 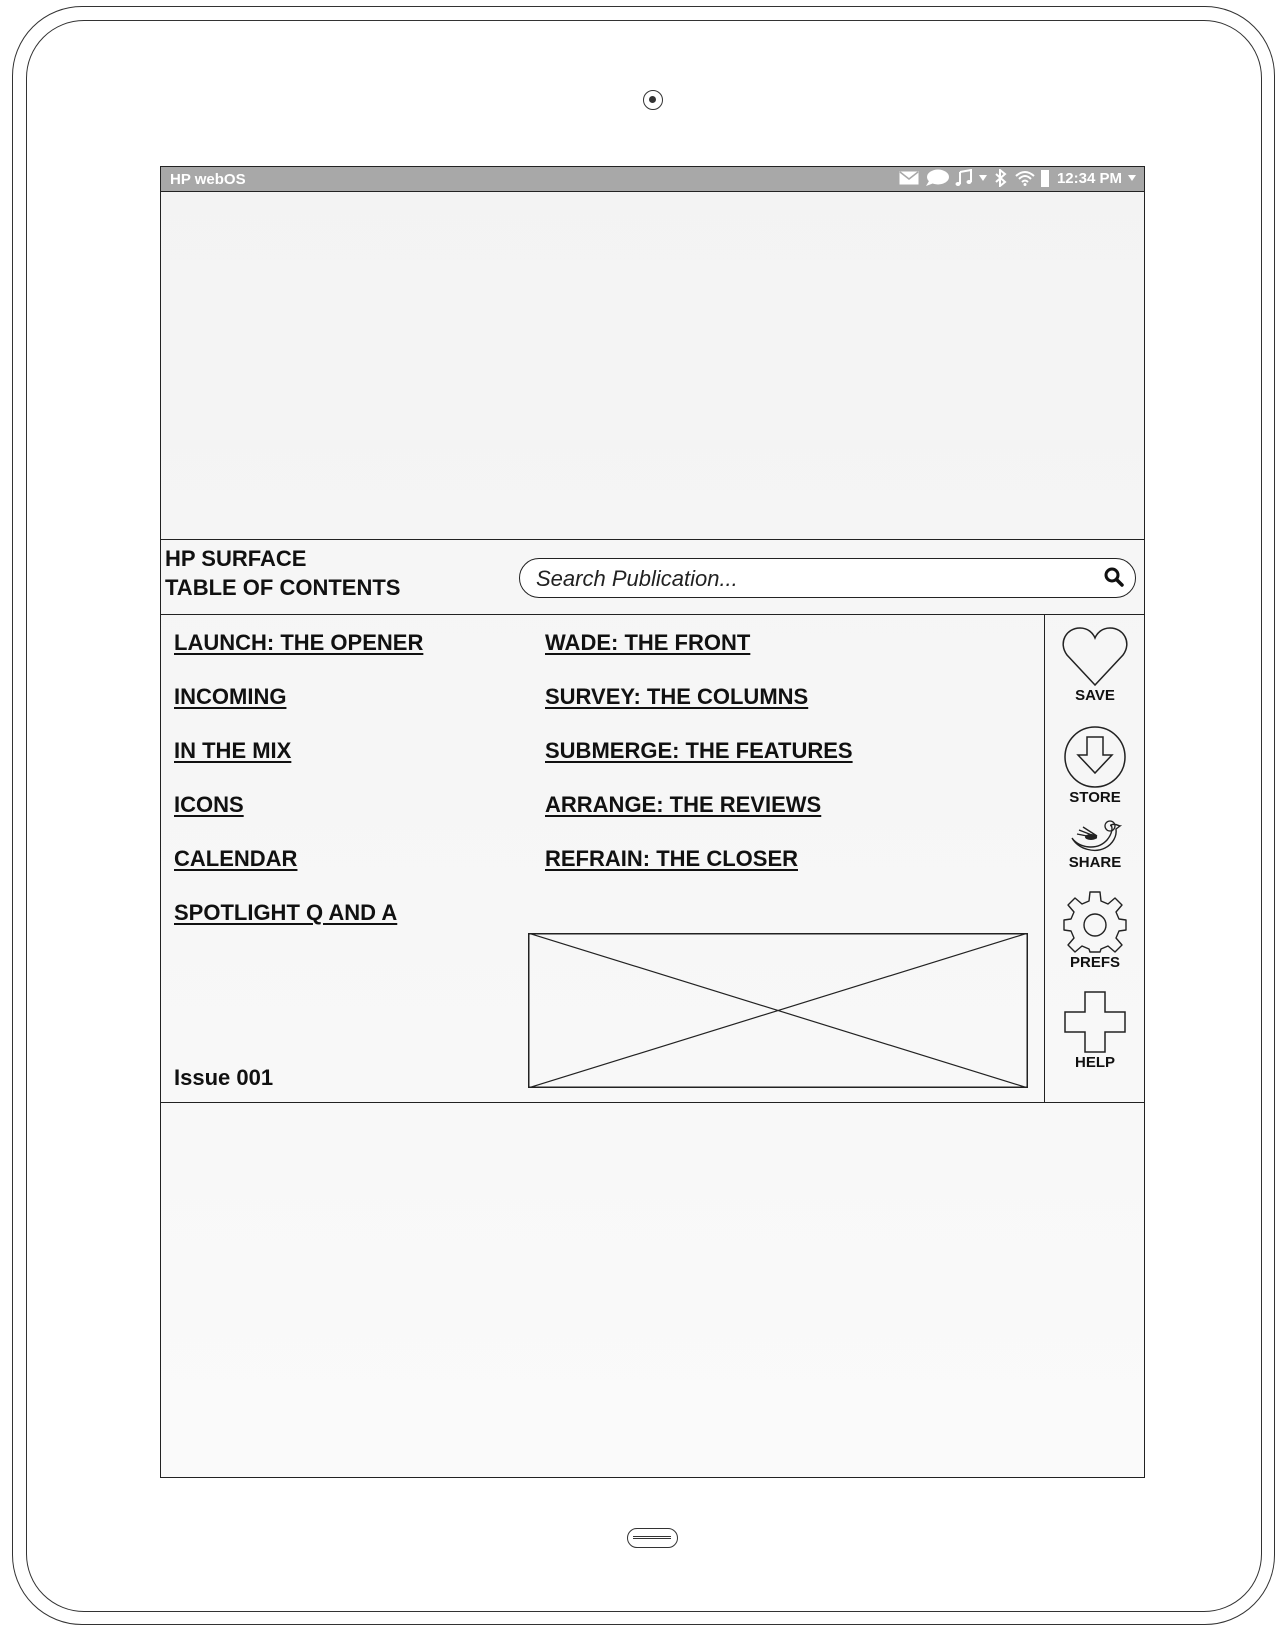 I want to click on search-box, so click(x=827, y=578).